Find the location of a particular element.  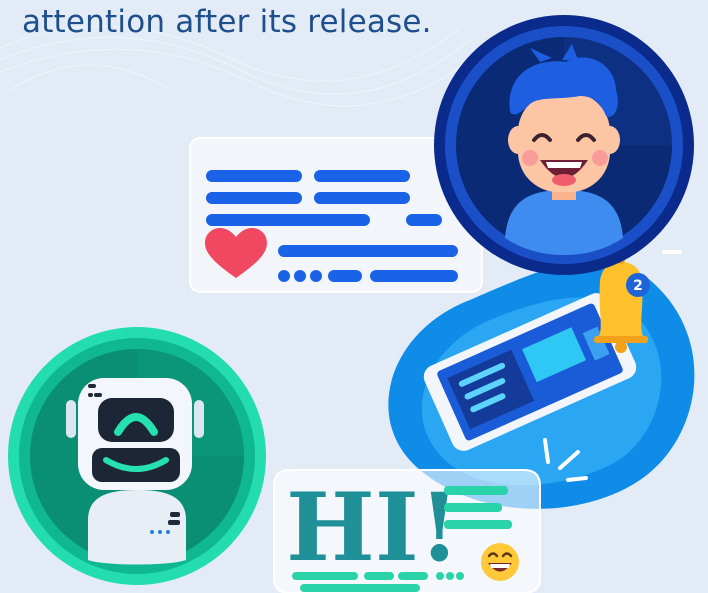

greeting-bubble: HI! is located at coordinates (407, 531).